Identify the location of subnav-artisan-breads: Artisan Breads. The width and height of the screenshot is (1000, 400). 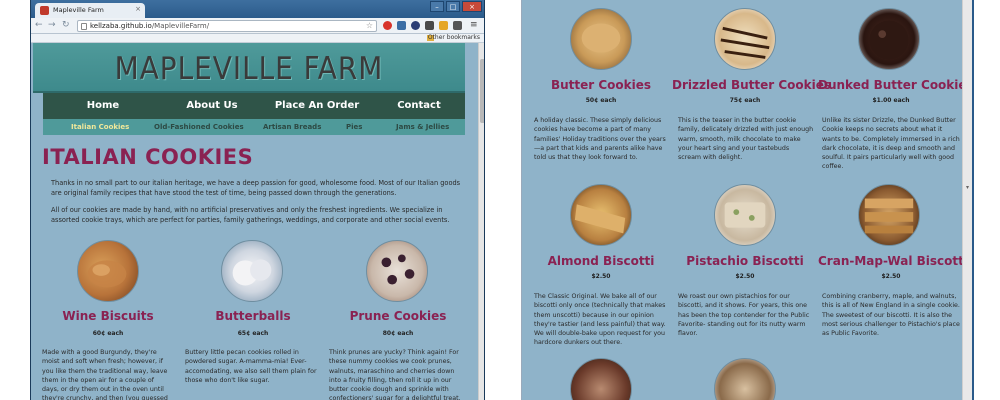
(292, 127).